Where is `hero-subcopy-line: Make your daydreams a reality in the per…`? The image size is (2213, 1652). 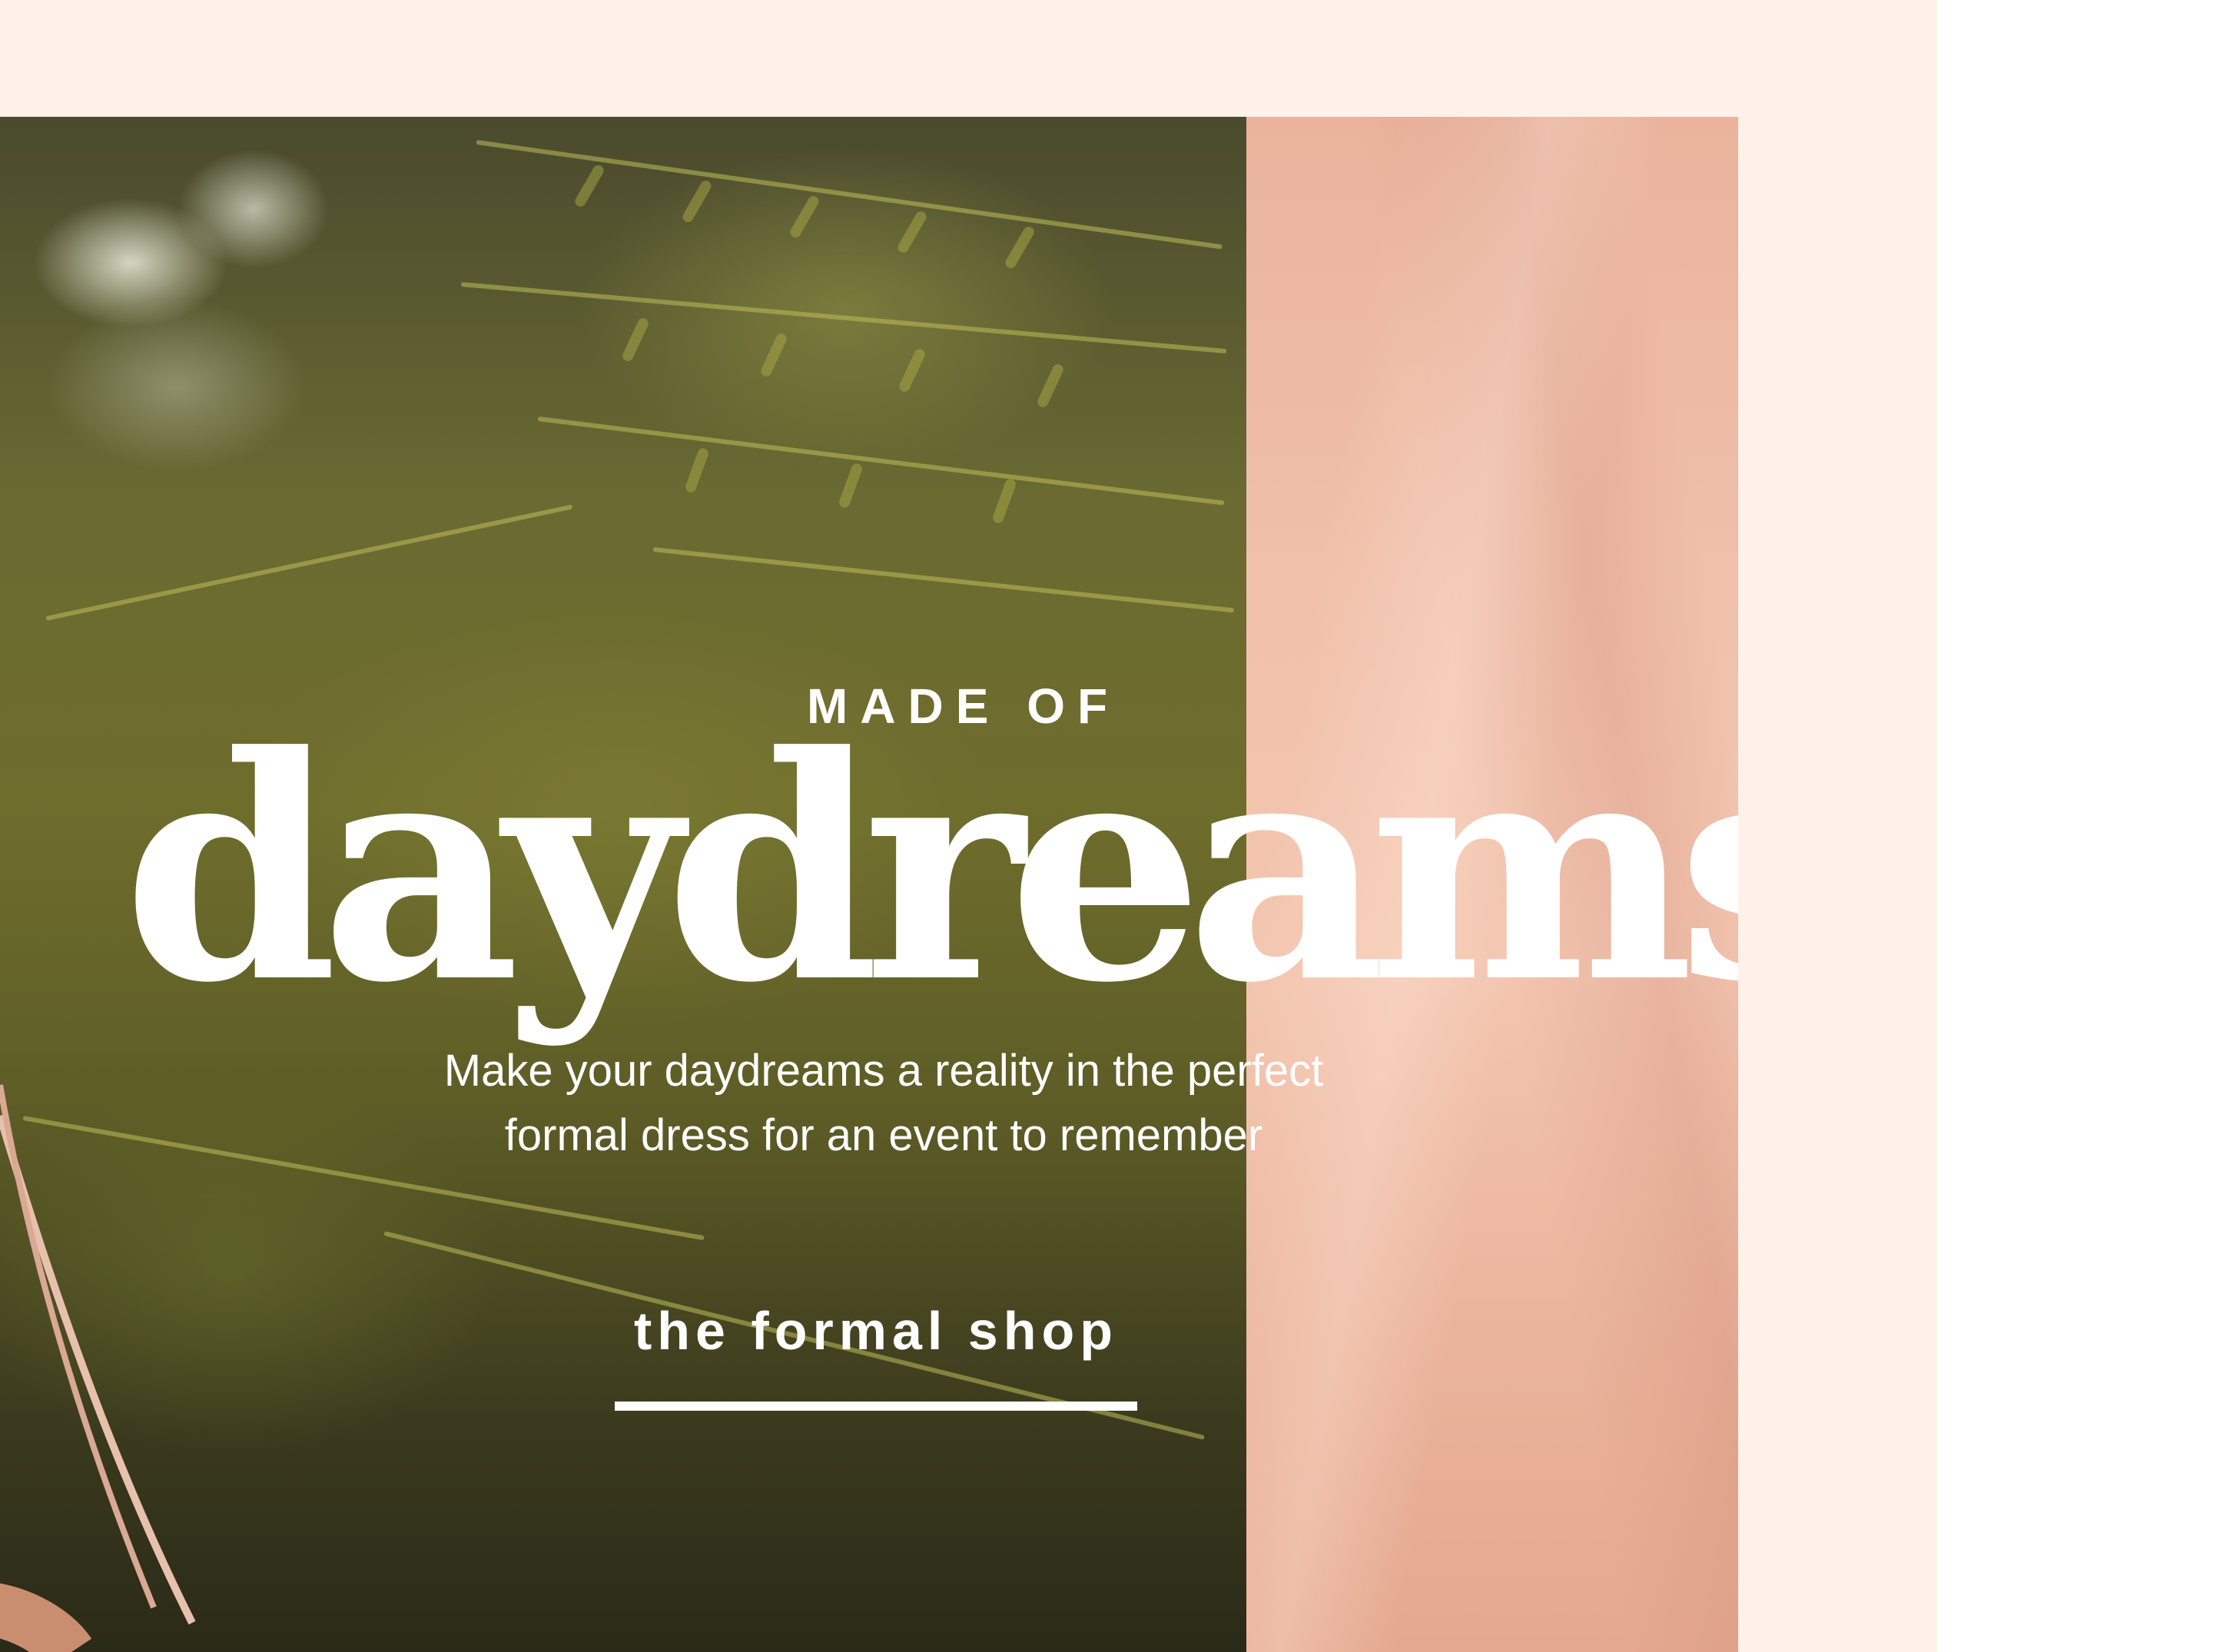
hero-subcopy-line: Make your daydreams a reality in the per… is located at coordinates (883, 1071).